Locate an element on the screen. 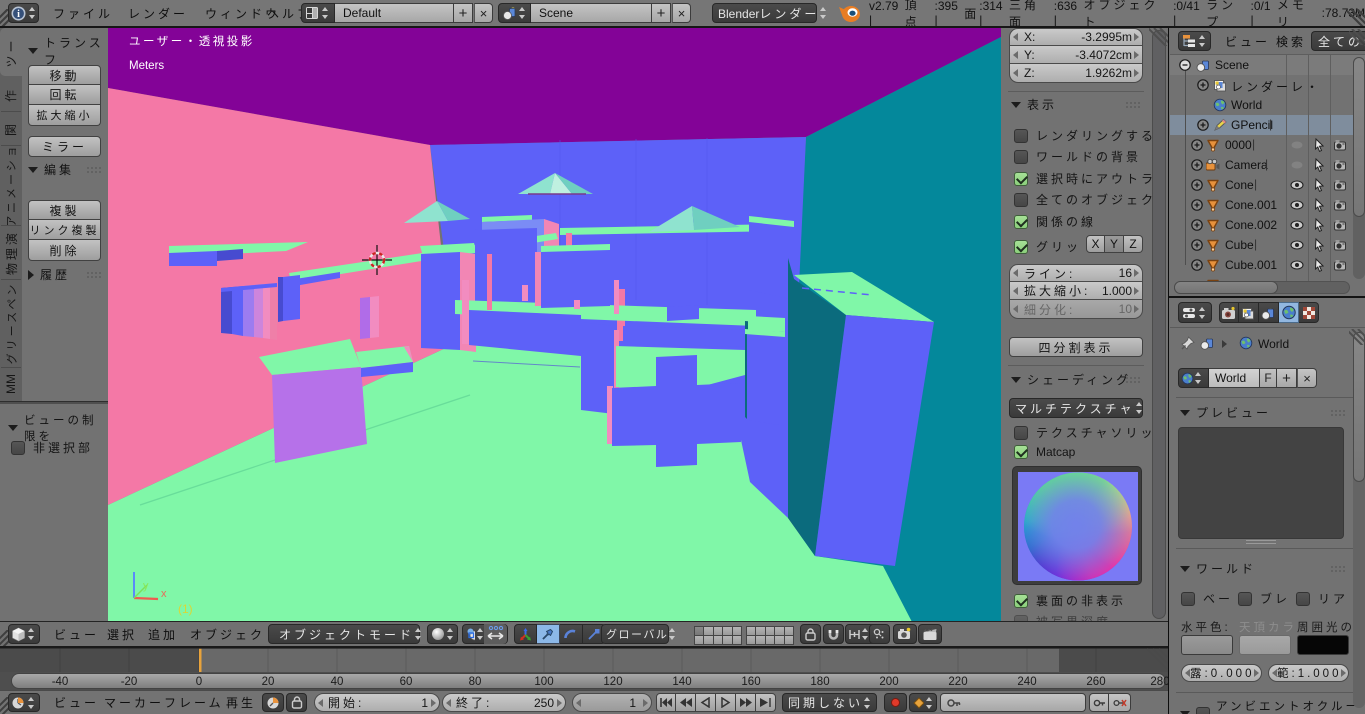 The image size is (1365, 714). svg-text: (1) is located at coordinates (185, 609).